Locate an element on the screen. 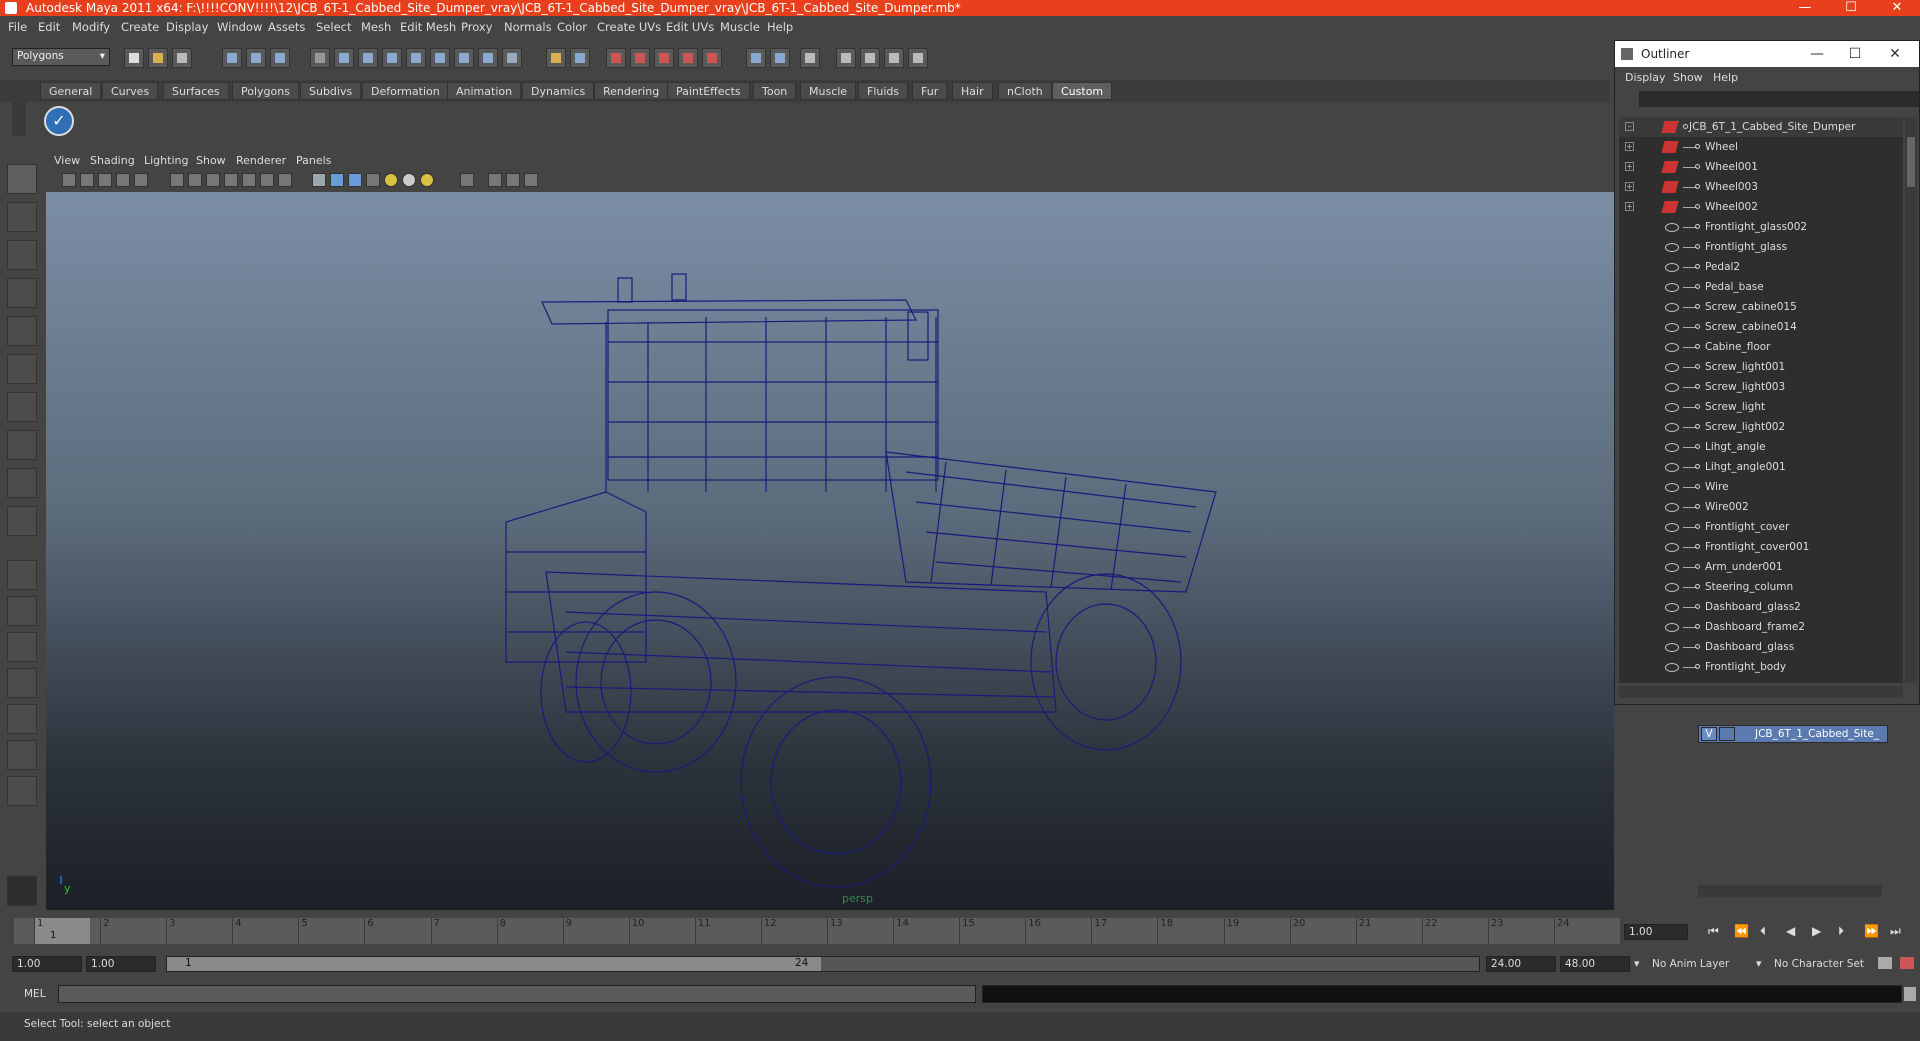 Image resolution: width=1920 pixels, height=1041 pixels. tab-animation: Animation is located at coordinates (484, 91).